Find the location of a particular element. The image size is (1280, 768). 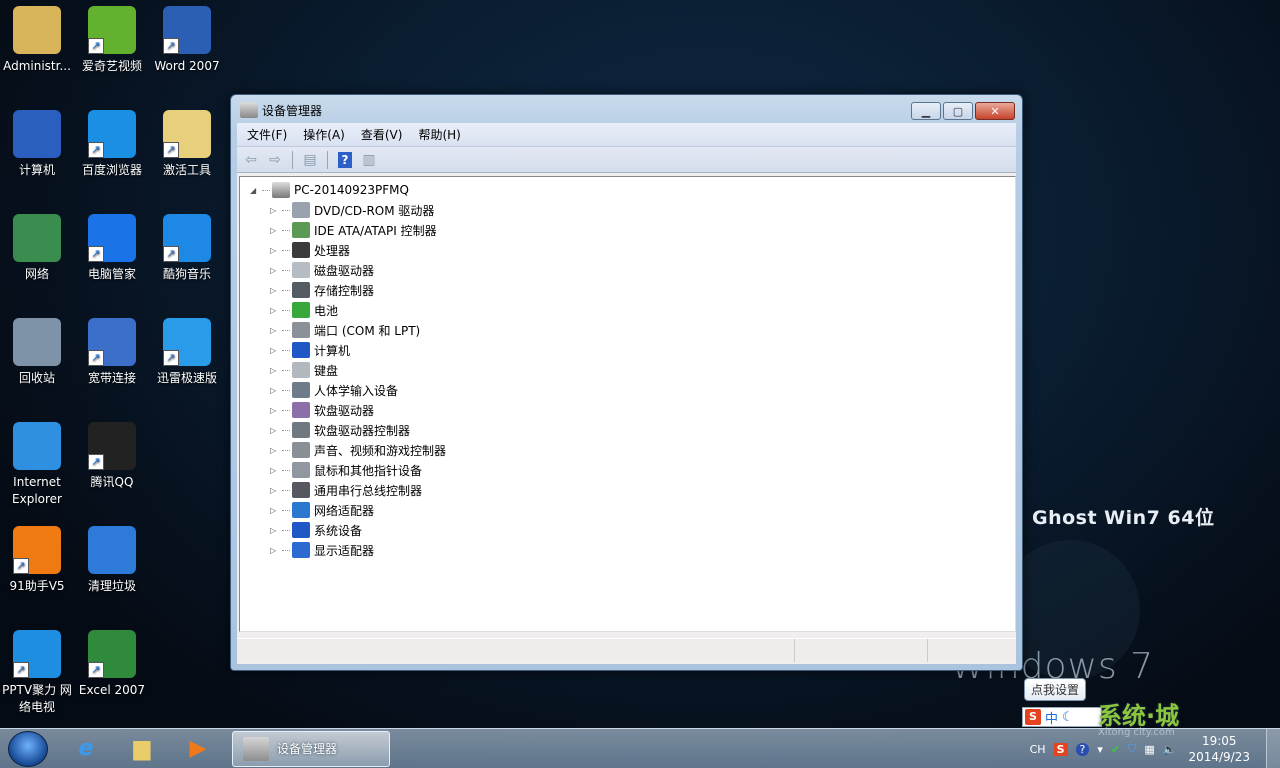

desktop-icon: ↗ 激活工具 is located at coordinates (187, 141).